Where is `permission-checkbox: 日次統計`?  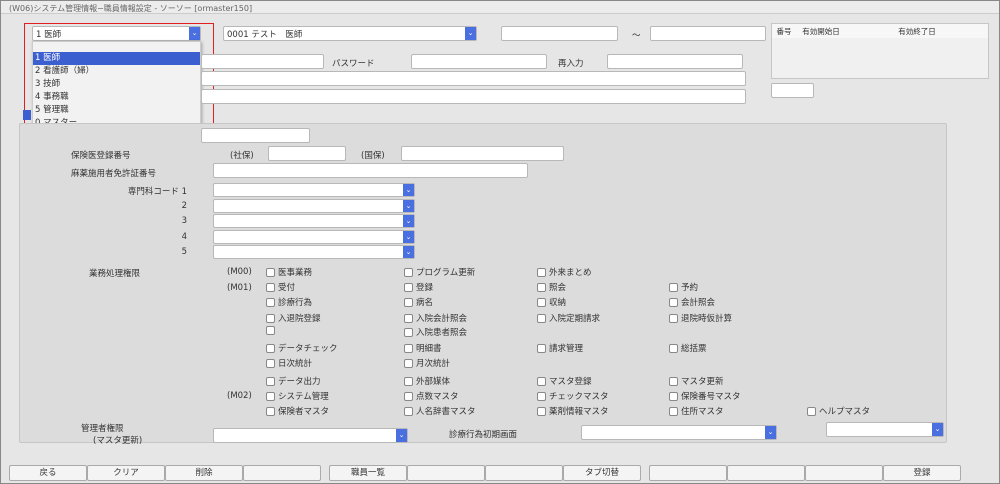 permission-checkbox: 日次統計 is located at coordinates (289, 363).